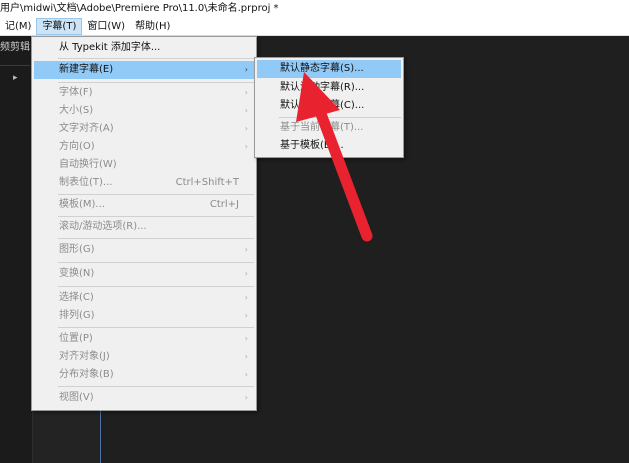  Describe the element at coordinates (15, 78) in the screenshot. I see `expand-arrow-icon: ▸` at that location.